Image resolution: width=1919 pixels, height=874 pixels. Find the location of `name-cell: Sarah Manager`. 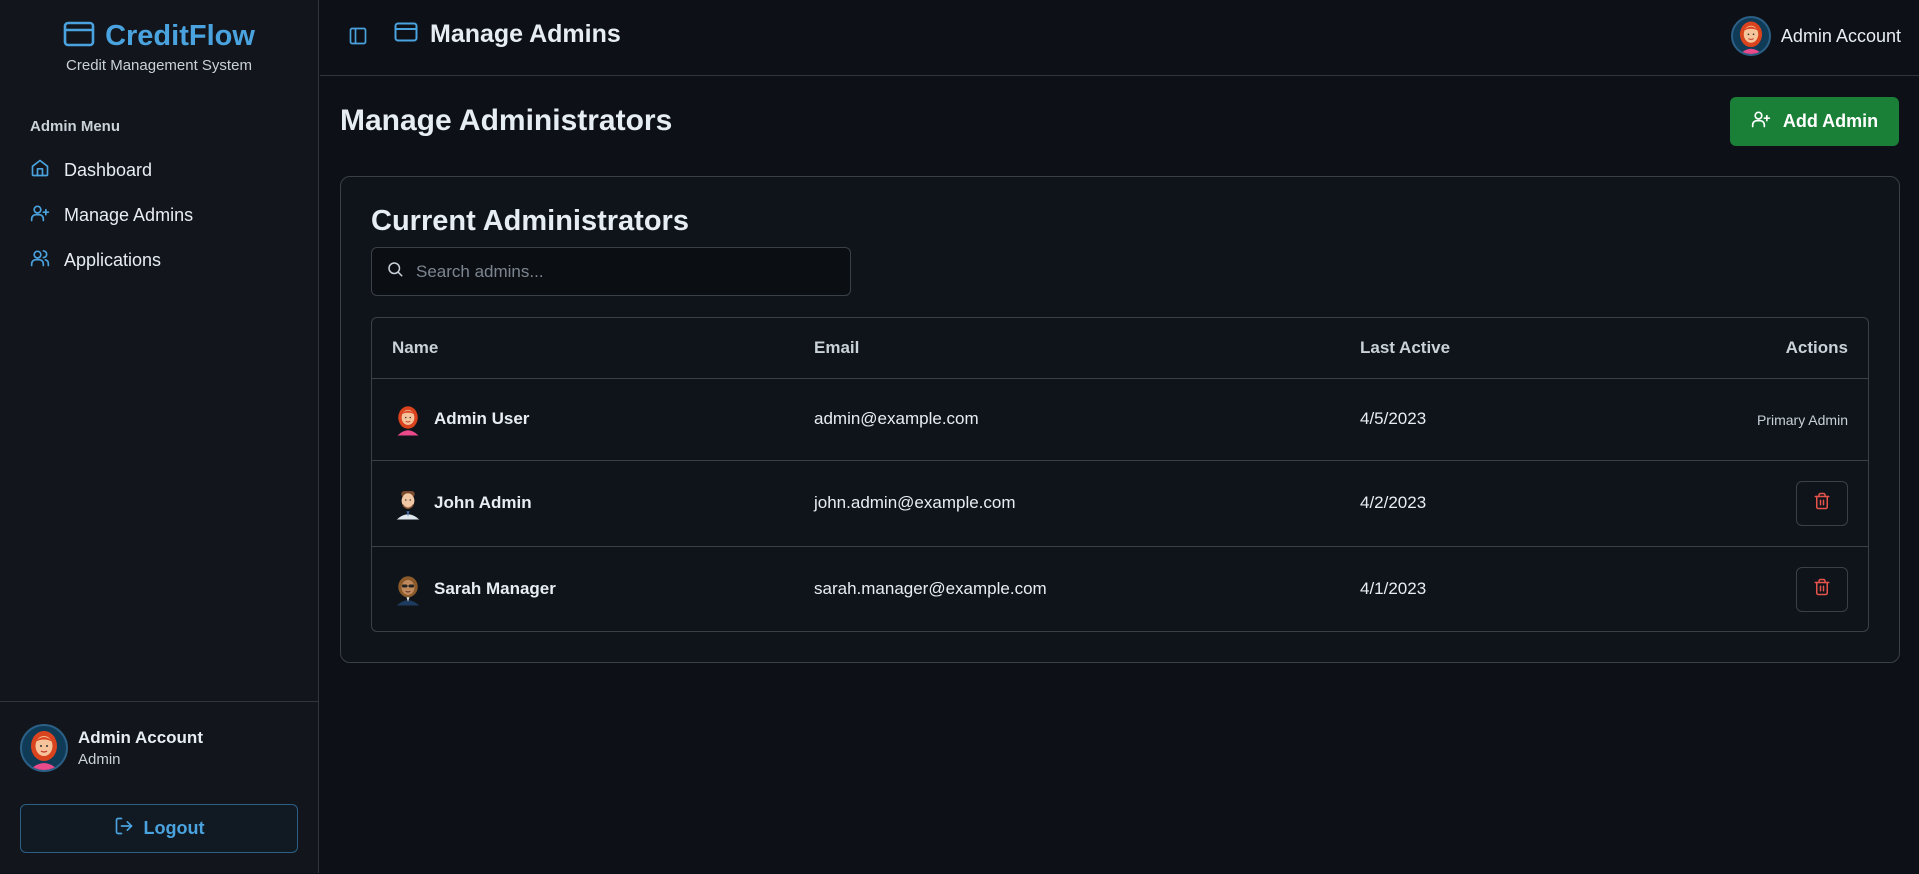

name-cell: Sarah Manager is located at coordinates (474, 589).